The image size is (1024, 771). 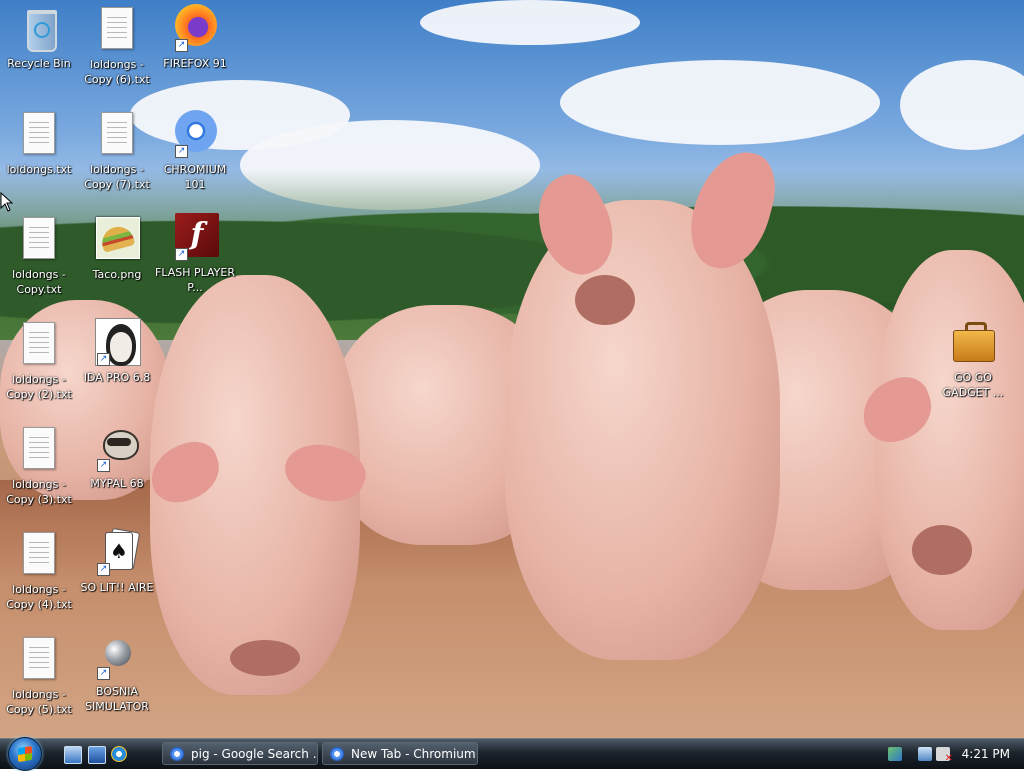 What do you see at coordinates (195, 28) in the screenshot?
I see `firefox-icon: ↗` at bounding box center [195, 28].